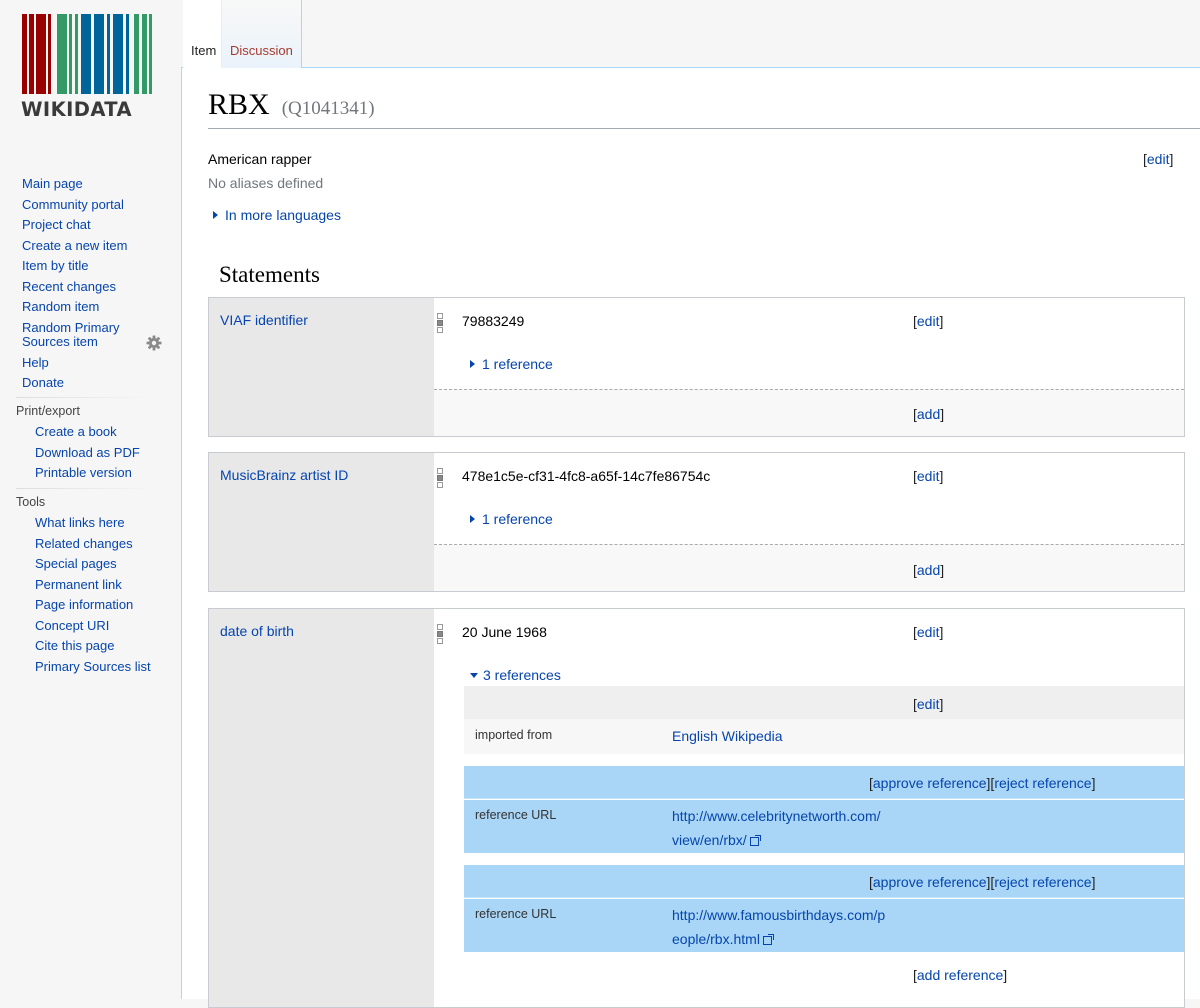 This screenshot has height=1008, width=1200. What do you see at coordinates (102, 307) in the screenshot?
I see `sidebar-item-random-item: Random item` at bounding box center [102, 307].